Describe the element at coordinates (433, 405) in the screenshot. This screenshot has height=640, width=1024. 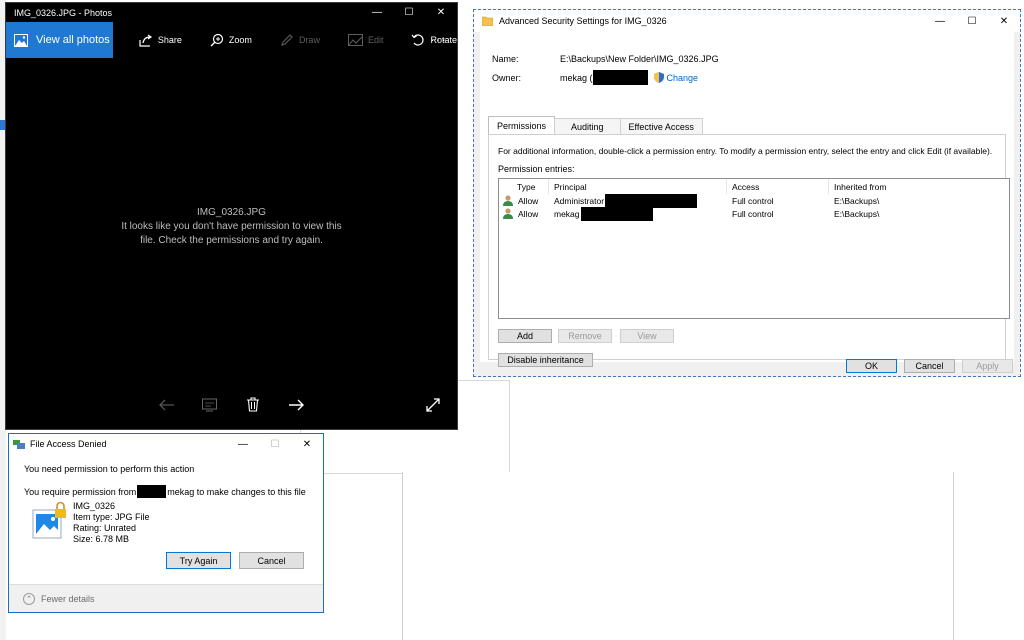
I see `fullscreen-icon` at that location.